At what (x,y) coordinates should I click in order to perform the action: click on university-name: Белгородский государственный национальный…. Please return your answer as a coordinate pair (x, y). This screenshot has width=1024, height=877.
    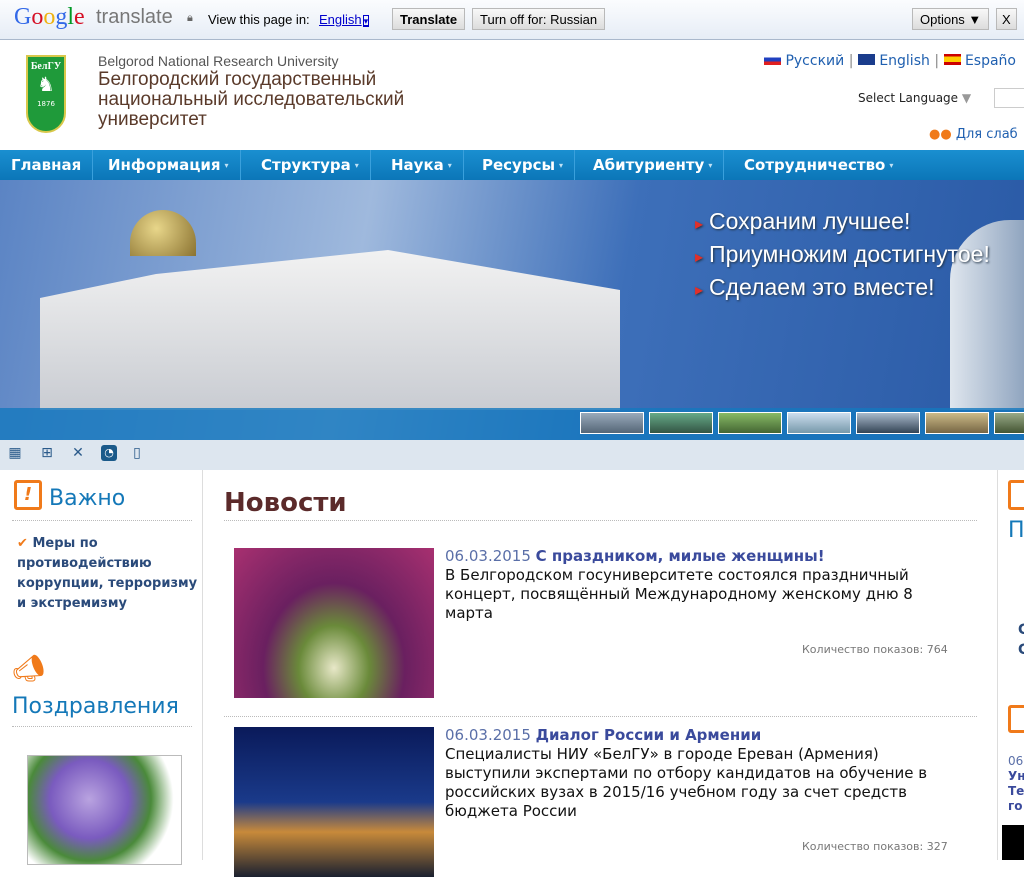
    Looking at the image, I should click on (251, 99).